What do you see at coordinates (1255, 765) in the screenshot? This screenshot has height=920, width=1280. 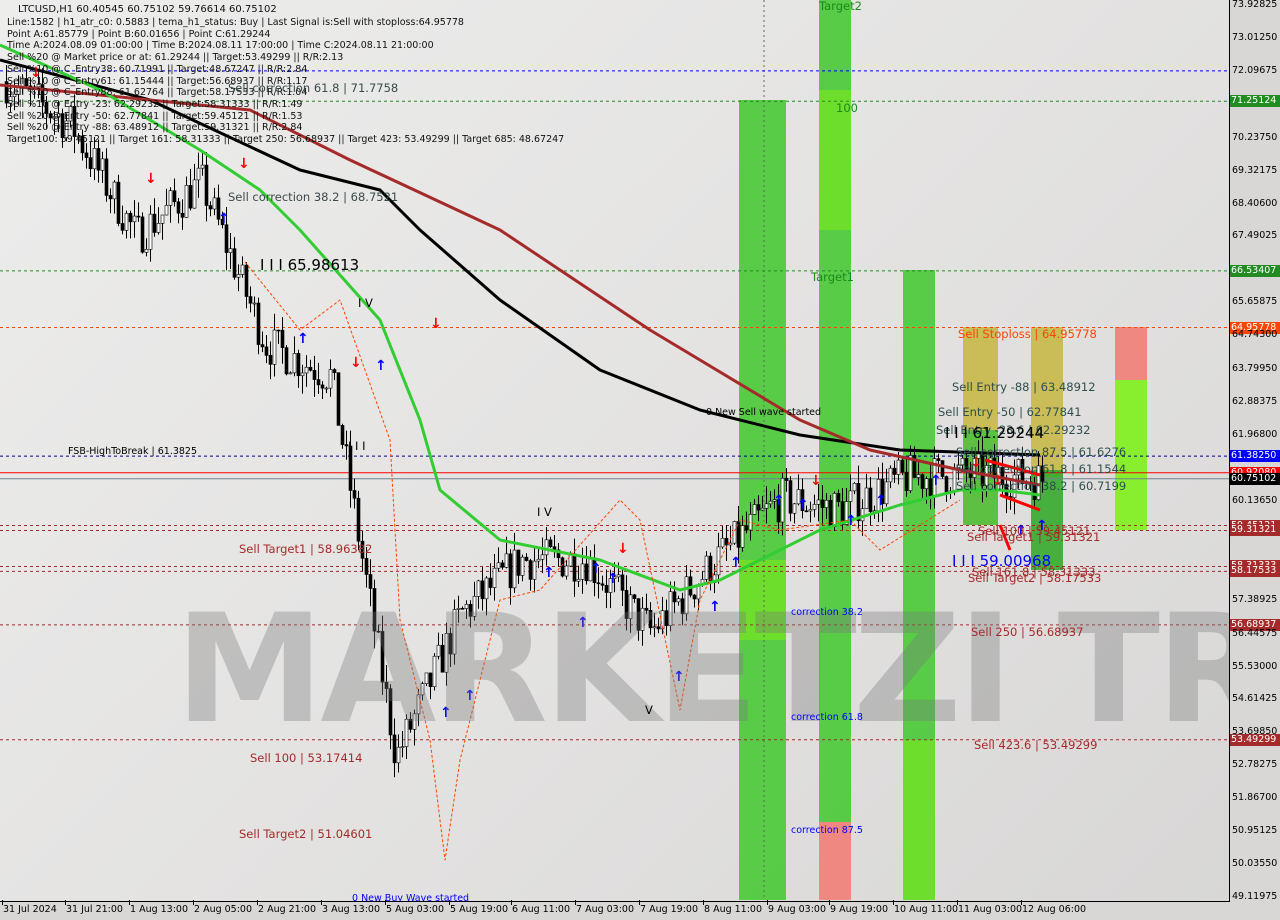 I see `y-tick-label: 52.78275` at bounding box center [1255, 765].